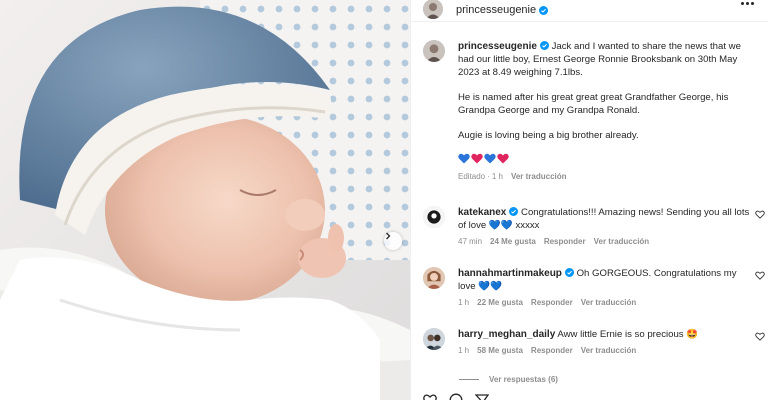  I want to click on action-bar, so click(591, 396).